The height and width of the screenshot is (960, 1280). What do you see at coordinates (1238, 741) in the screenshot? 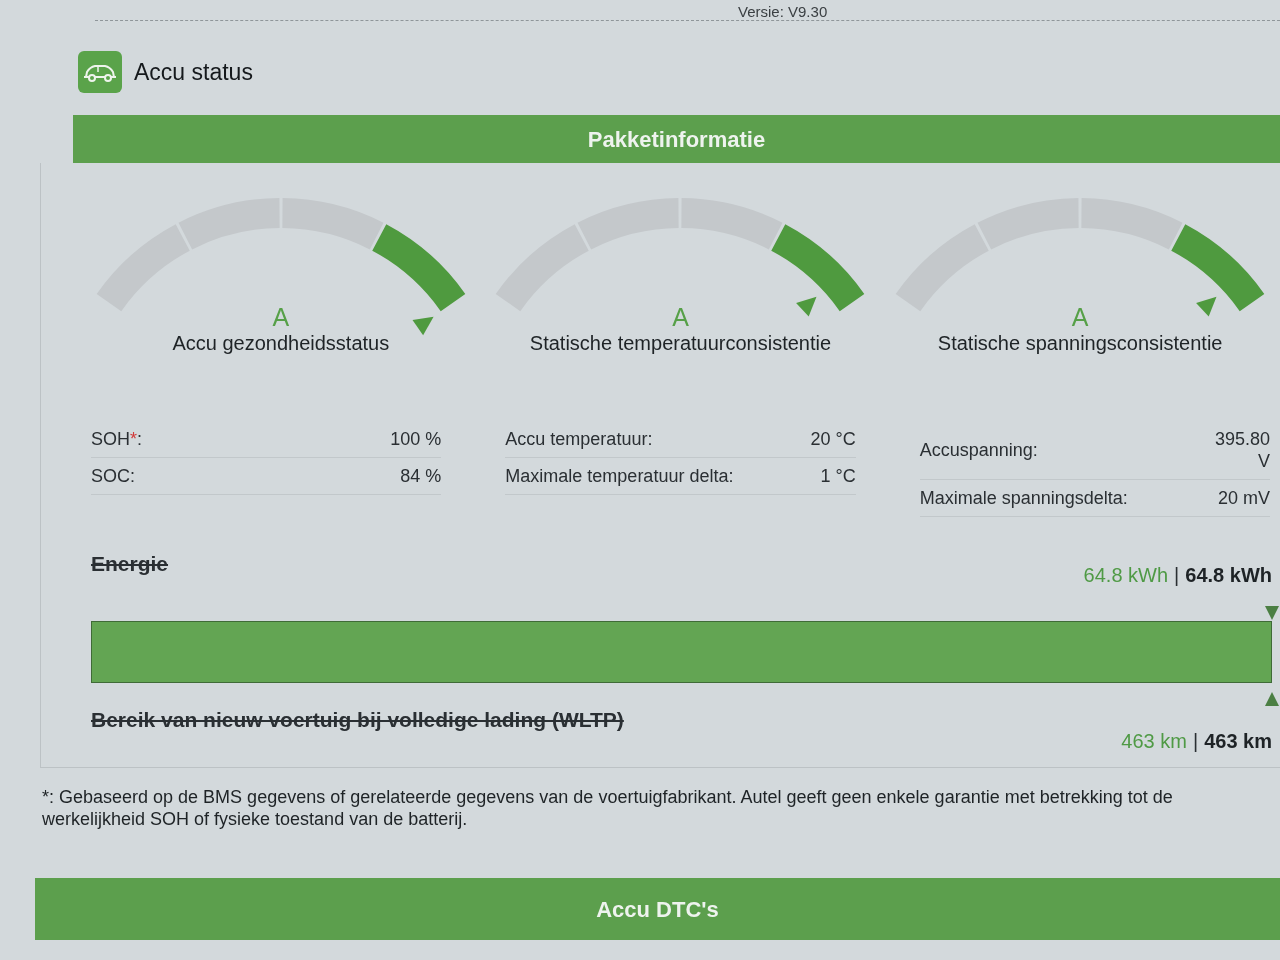
I see `range-nominal-value: 463 km` at bounding box center [1238, 741].